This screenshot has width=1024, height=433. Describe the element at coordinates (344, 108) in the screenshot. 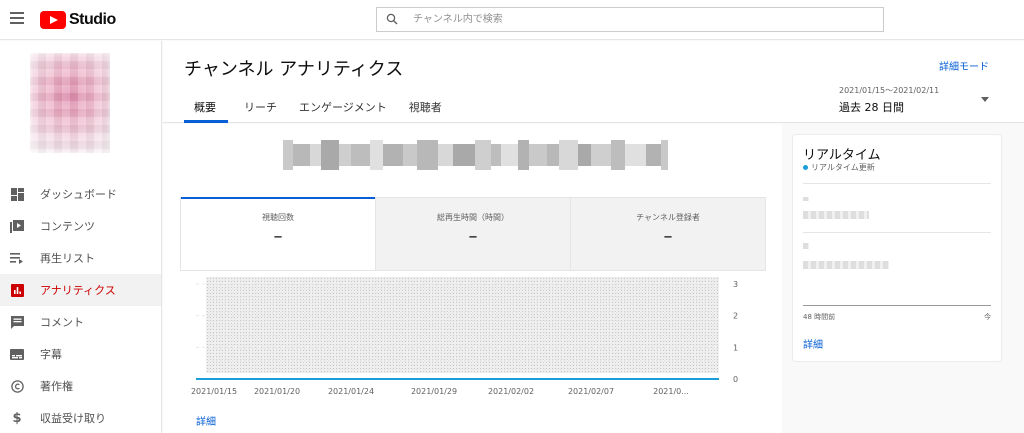

I see `tab-engagement: エンゲージメント` at that location.